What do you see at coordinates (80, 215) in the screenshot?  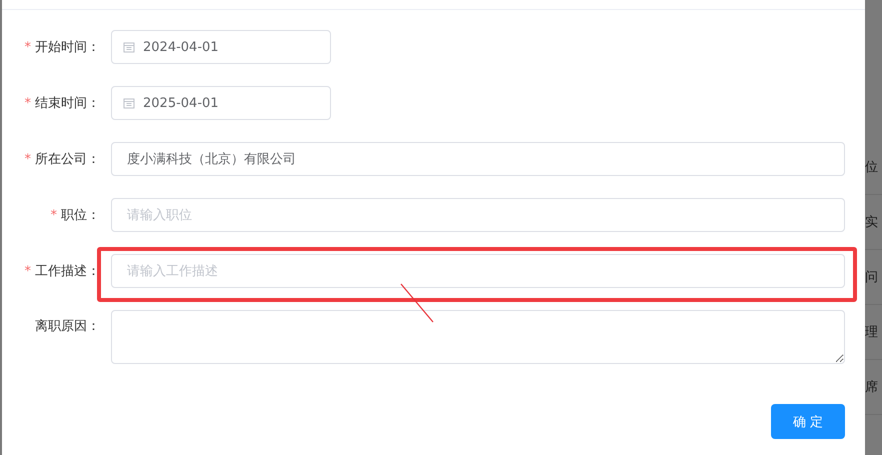 I see `label-text: 职位：` at bounding box center [80, 215].